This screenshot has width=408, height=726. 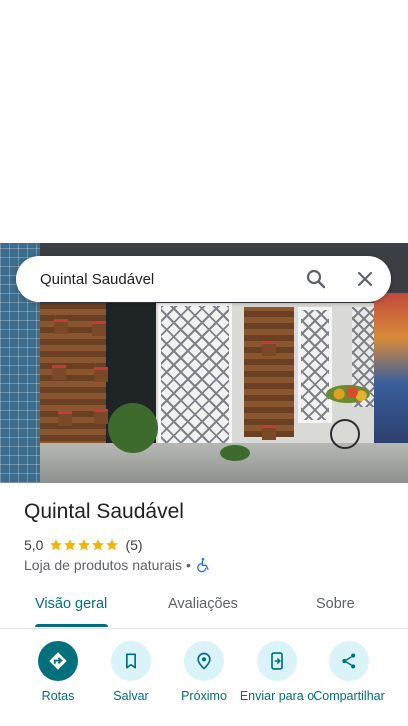 I want to click on category-row: Loja de produtos naturais •, so click(x=117, y=565).